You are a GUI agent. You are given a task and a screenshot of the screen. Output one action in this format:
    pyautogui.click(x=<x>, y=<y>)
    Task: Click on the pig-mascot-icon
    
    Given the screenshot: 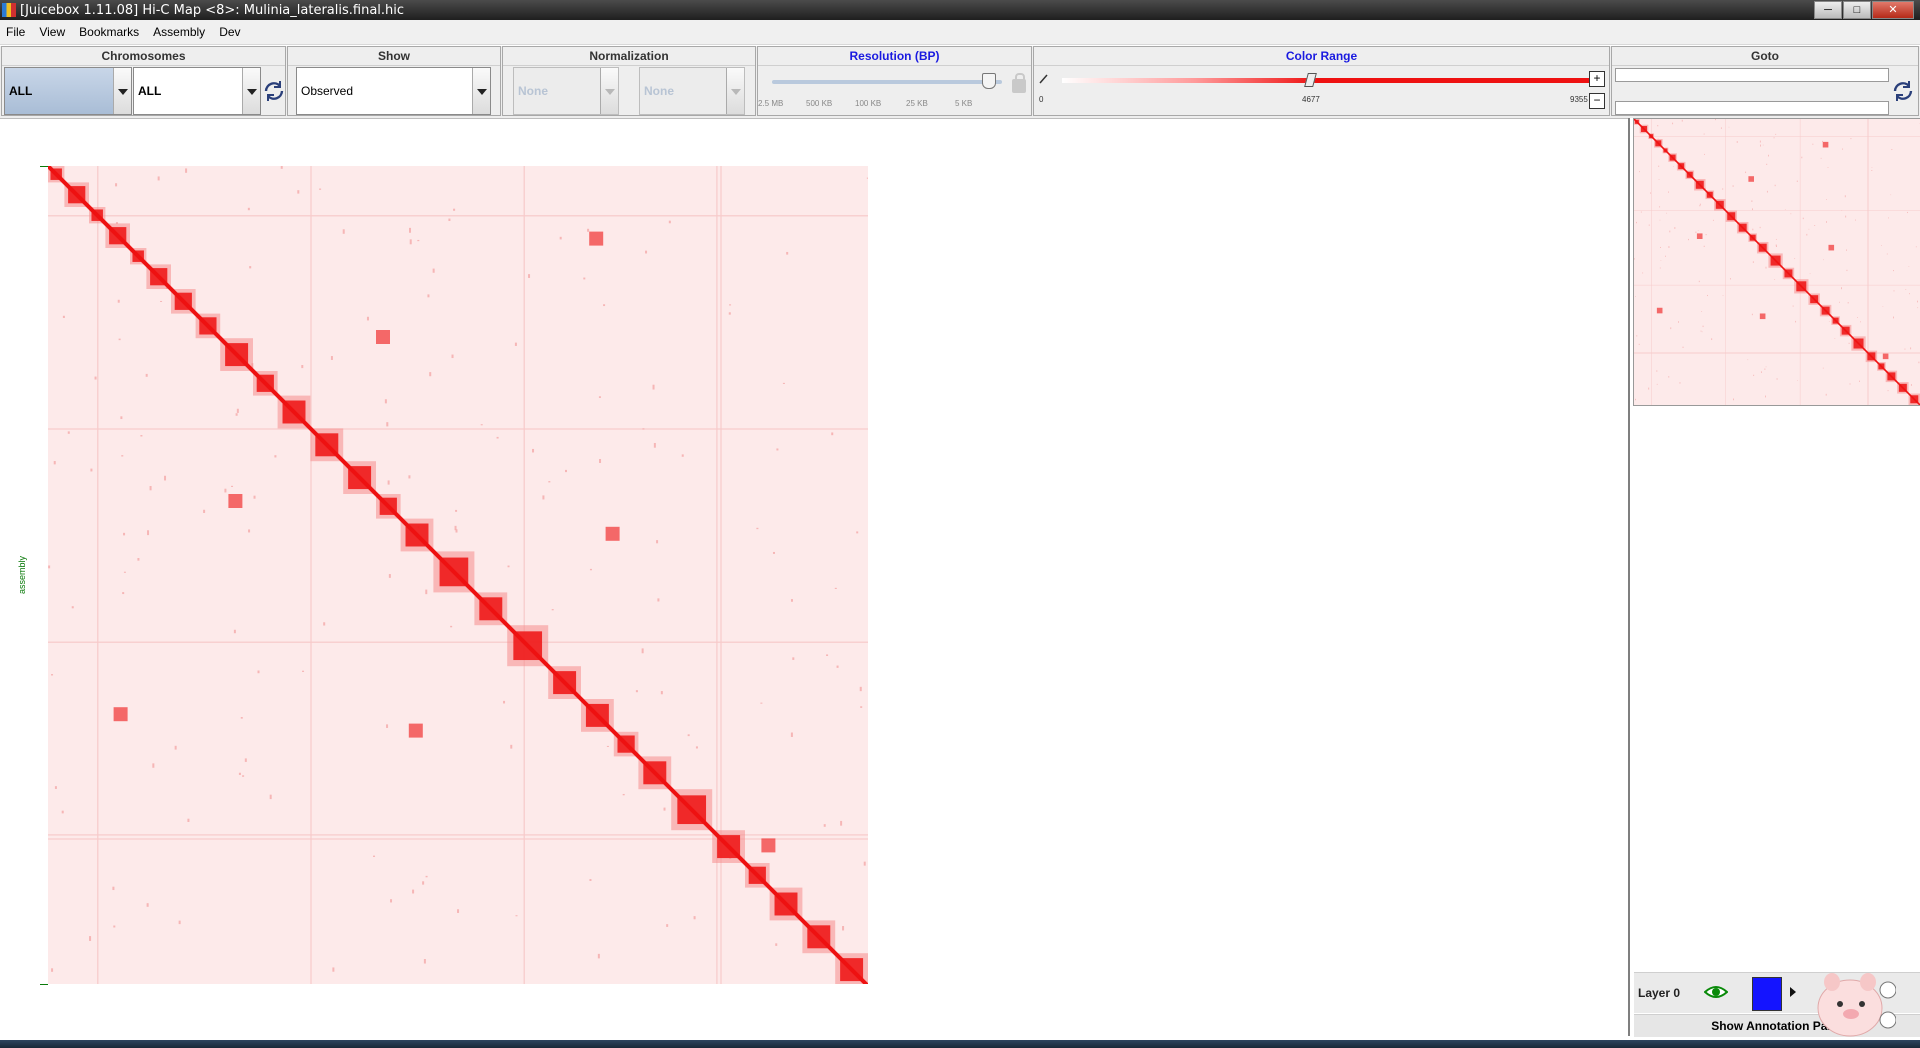 What is the action you would take?
    pyautogui.click(x=1856, y=1005)
    